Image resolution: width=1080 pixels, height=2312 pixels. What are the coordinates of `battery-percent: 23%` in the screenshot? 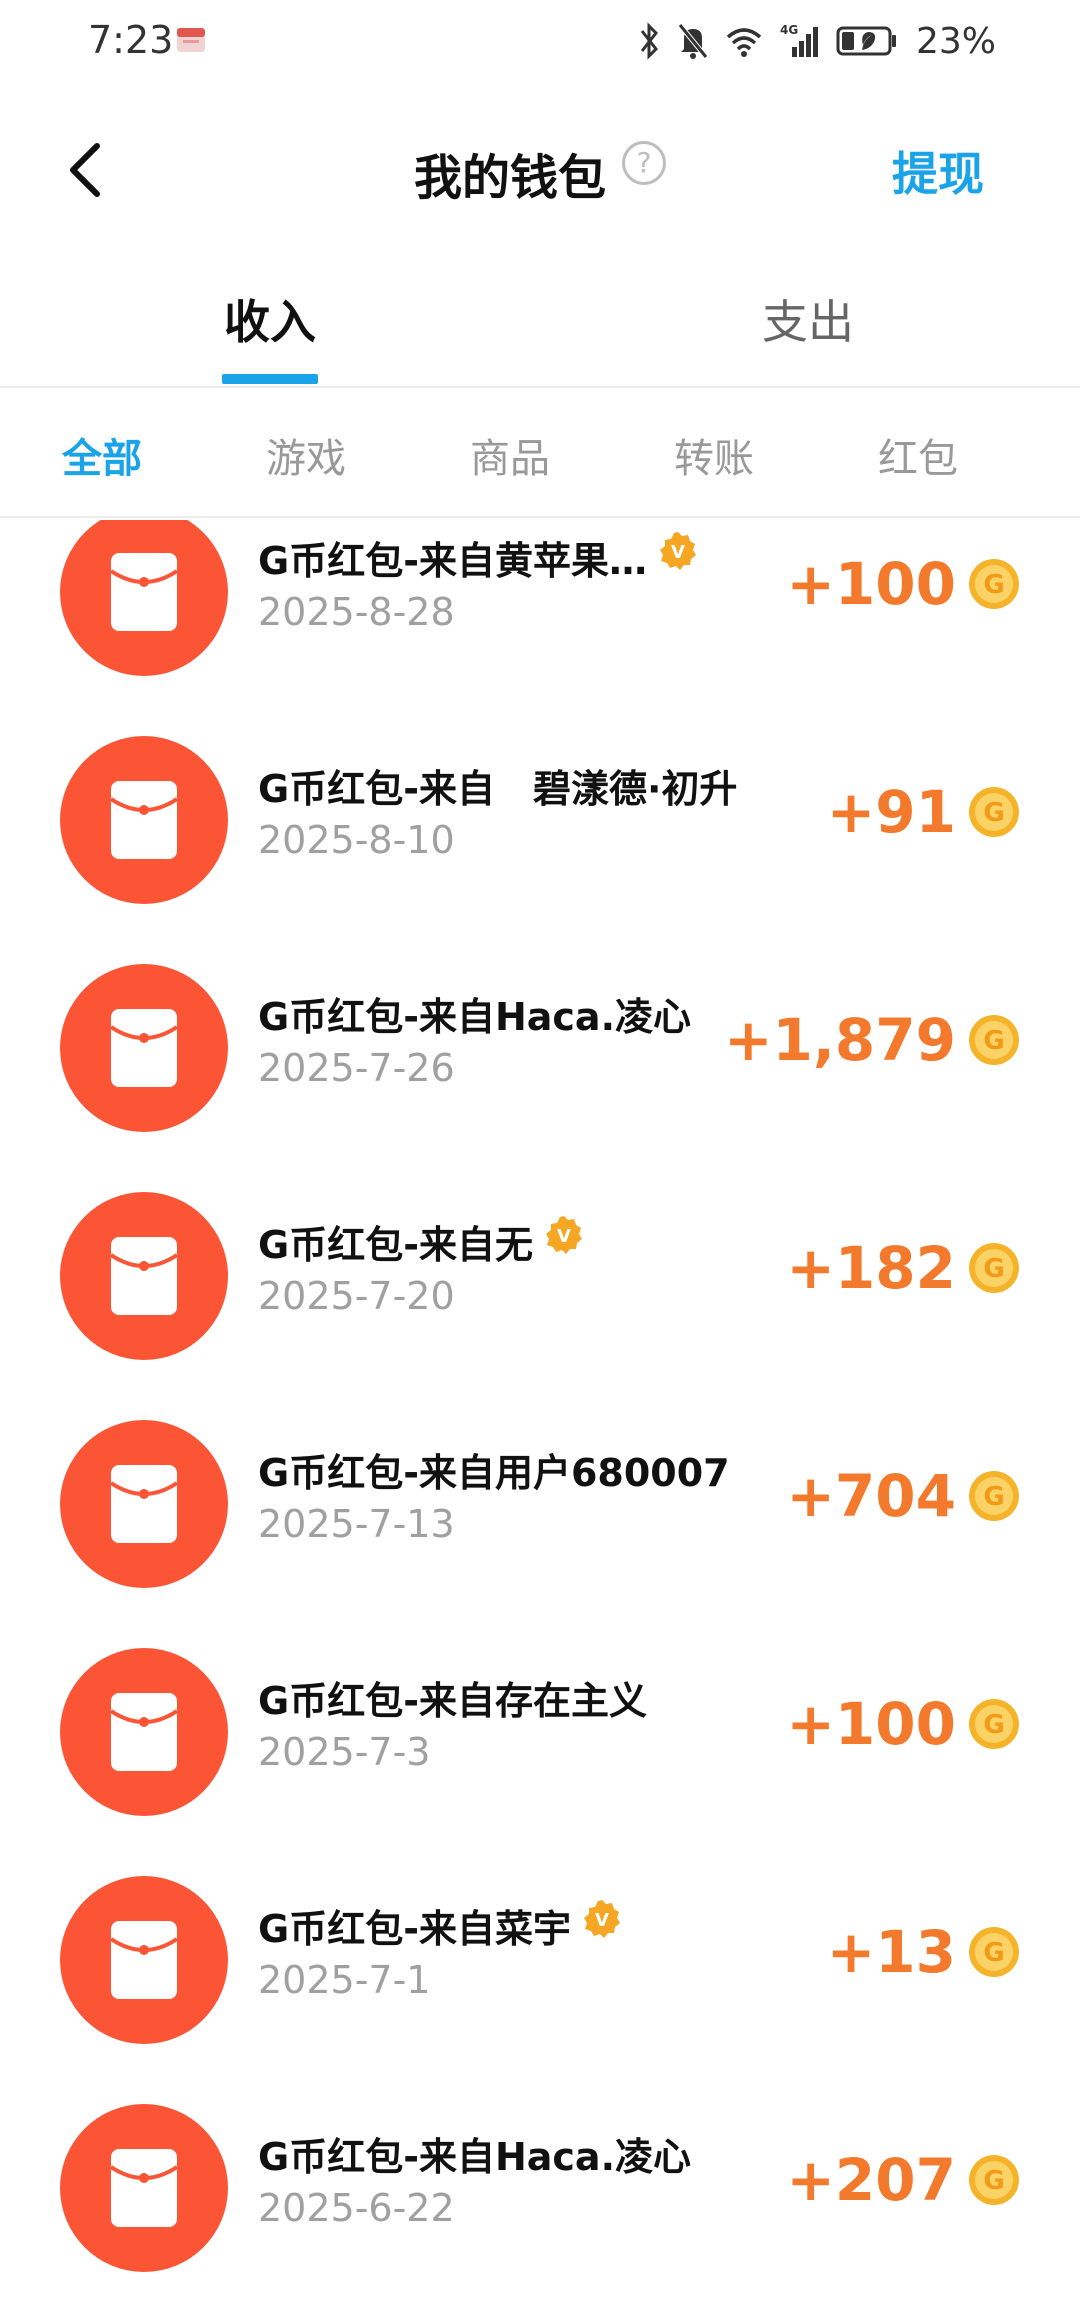 It's located at (955, 41).